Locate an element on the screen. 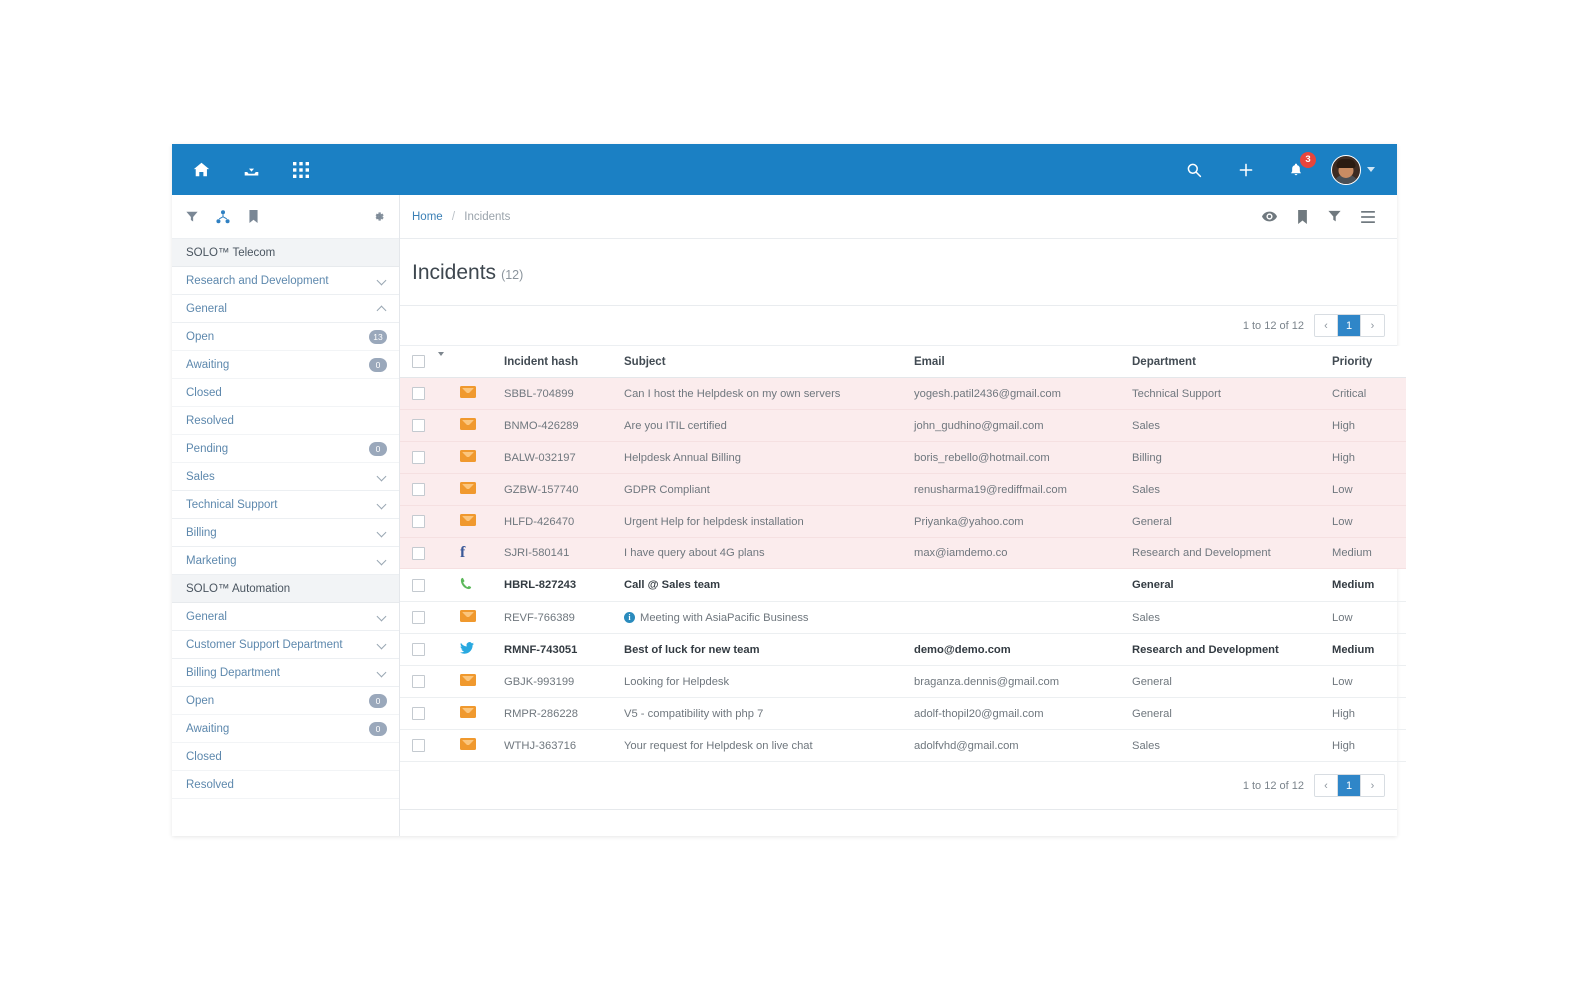 The width and height of the screenshot is (1596, 1000). cell-department: General is located at coordinates (1228, 521).